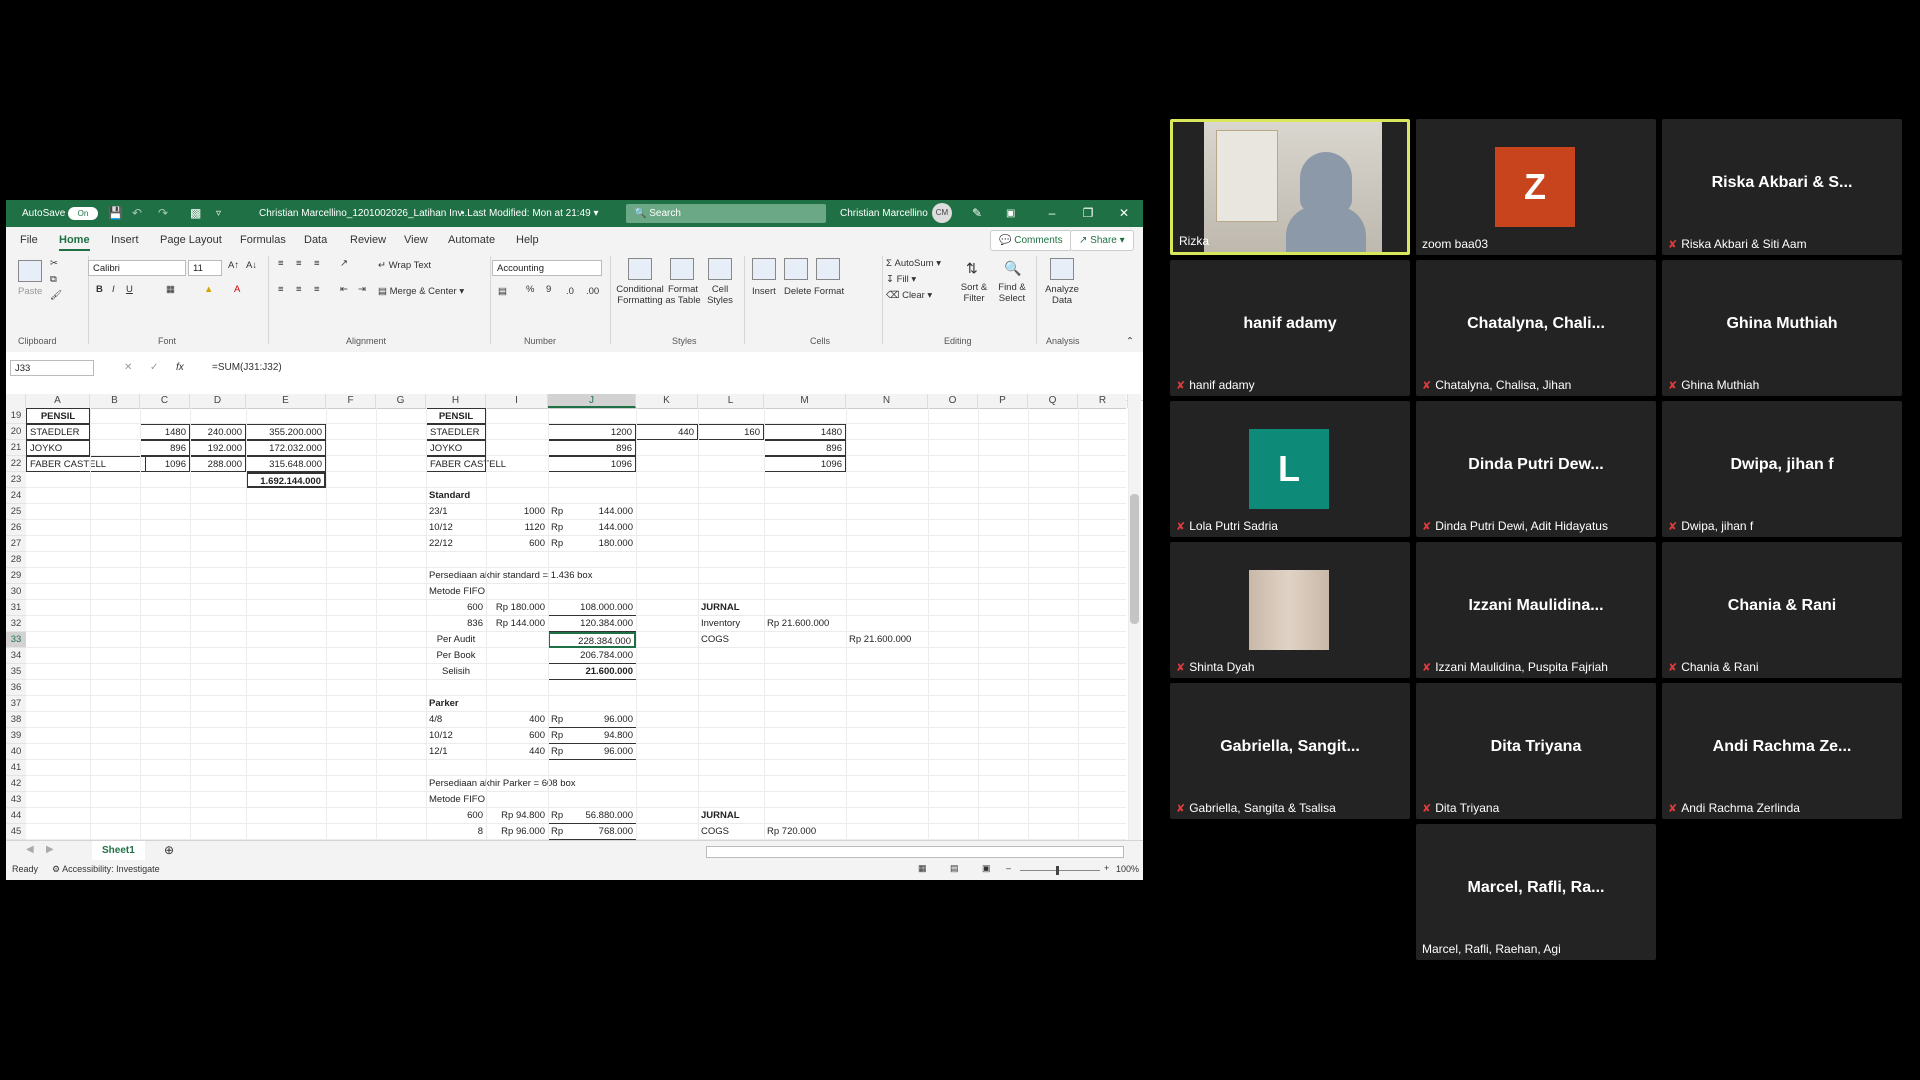 The height and width of the screenshot is (1080, 1920). I want to click on cell-d21: 192.000, so click(218, 448).